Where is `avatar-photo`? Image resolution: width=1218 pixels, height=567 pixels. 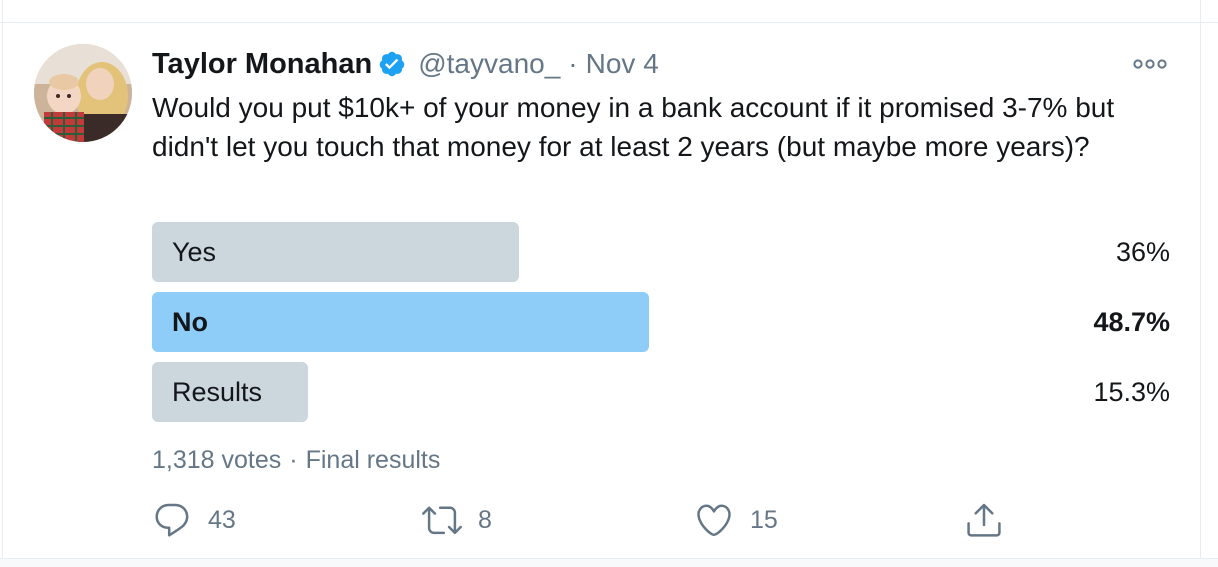 avatar-photo is located at coordinates (83, 93).